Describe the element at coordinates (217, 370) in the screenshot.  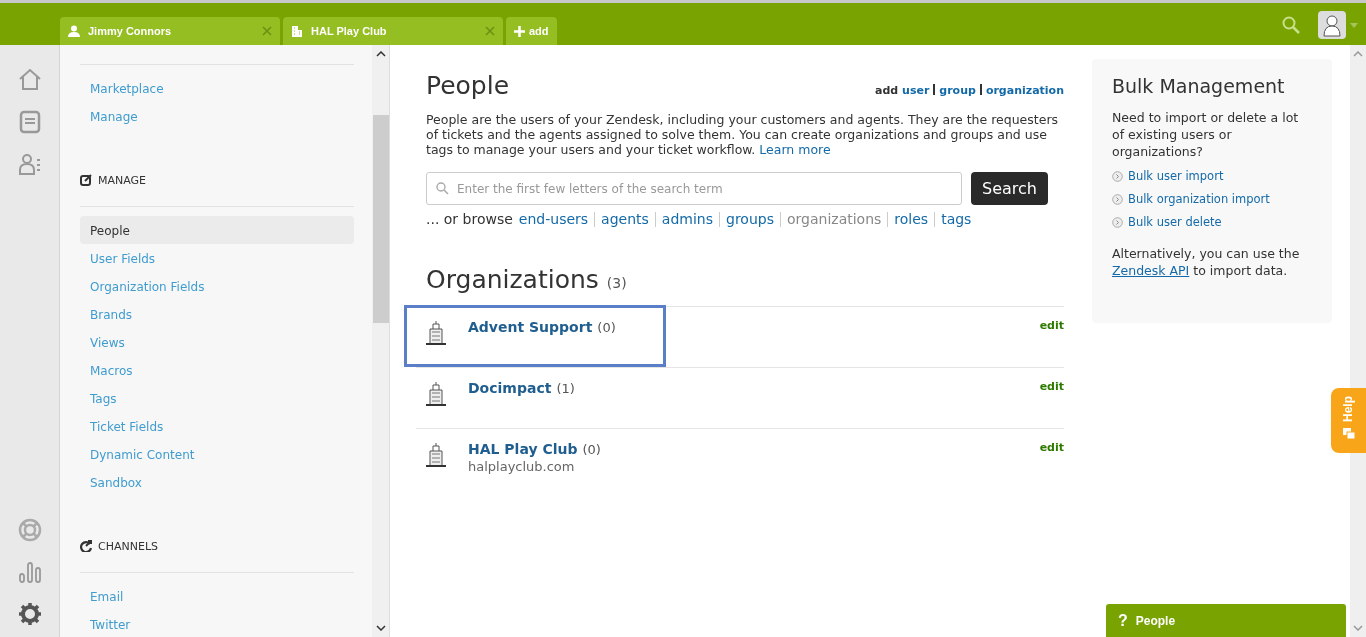
I see `sidebar-item: Macros` at that location.